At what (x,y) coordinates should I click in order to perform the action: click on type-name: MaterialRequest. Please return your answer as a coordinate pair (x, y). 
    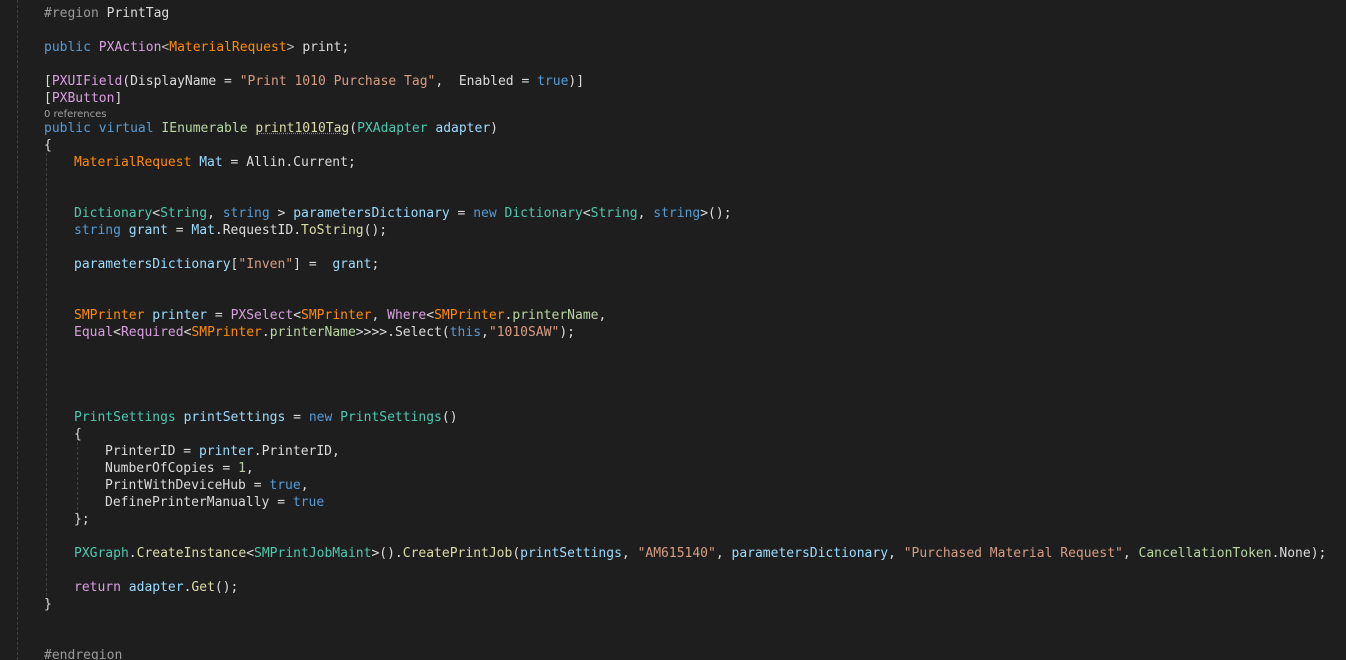
    Looking at the image, I should click on (133, 162).